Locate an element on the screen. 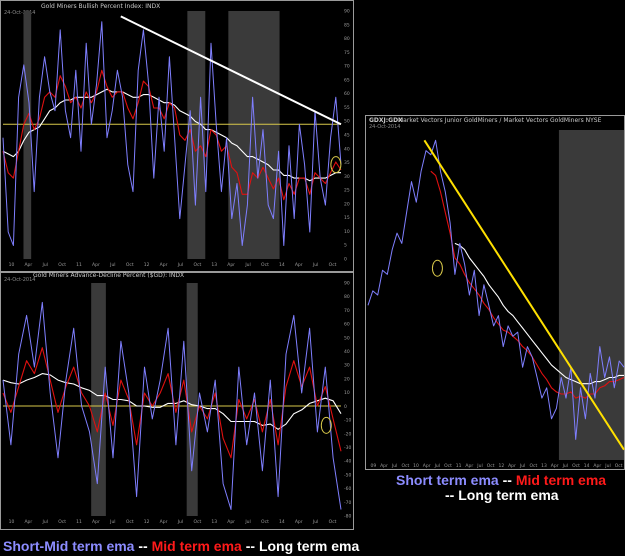 This screenshot has height=556, width=625. y-tick-label: -60 is located at coordinates (347, 489).